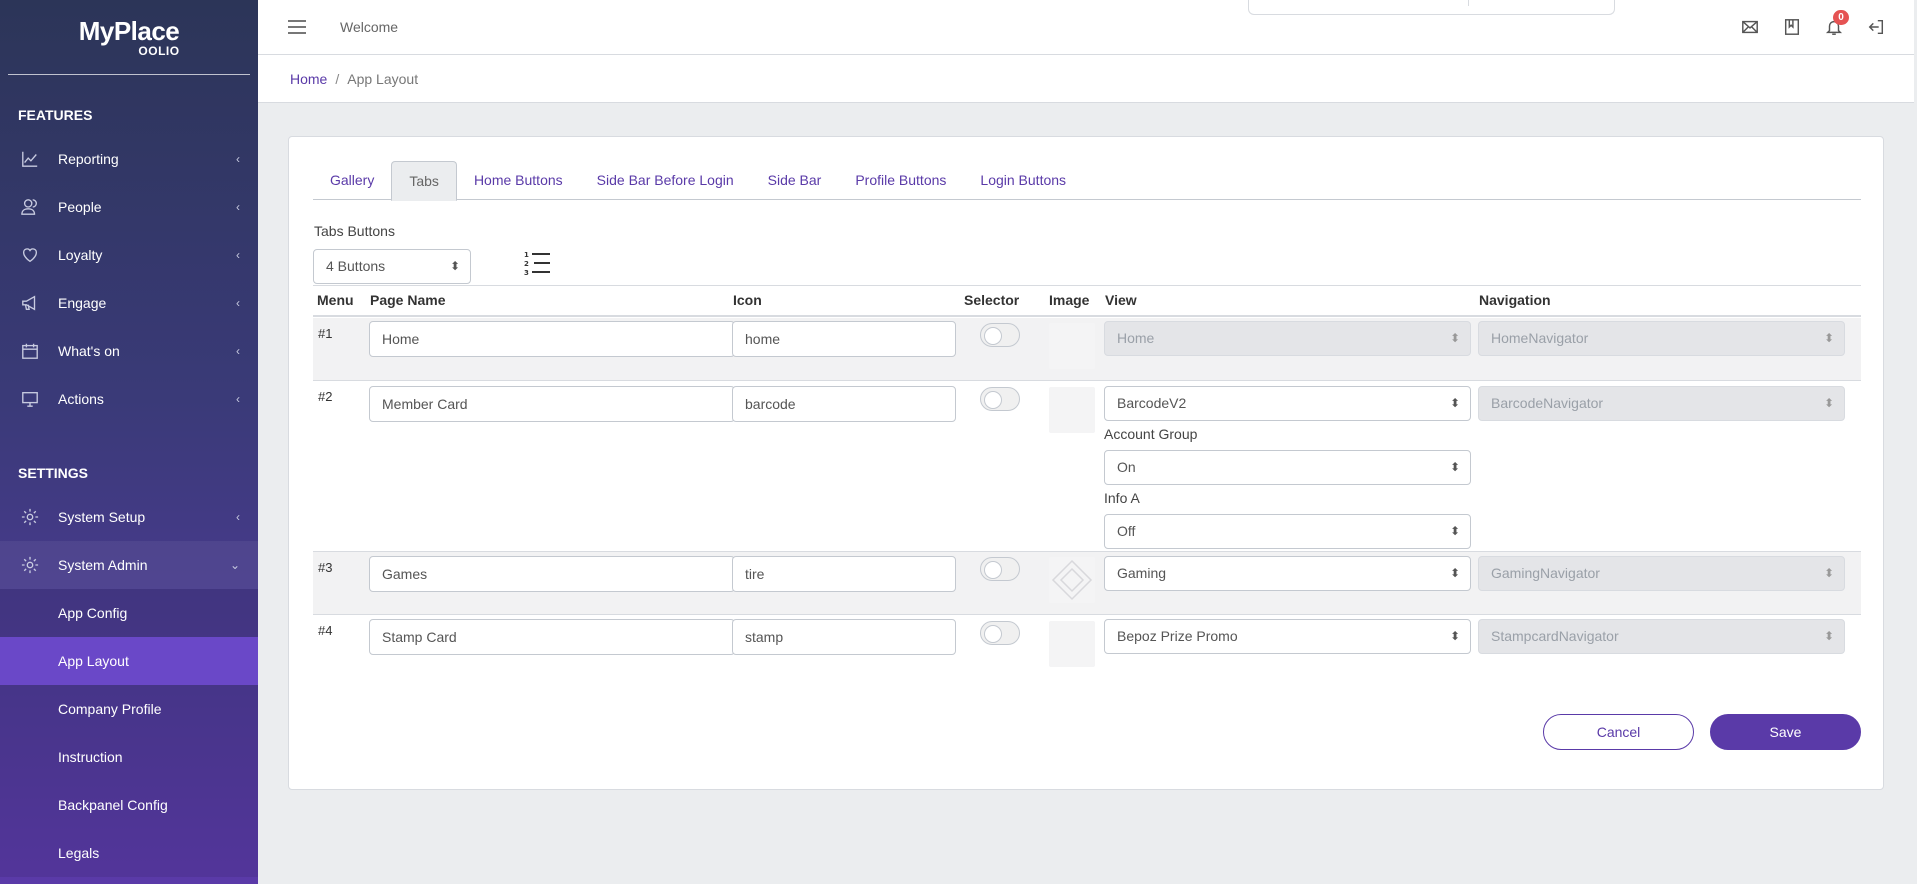  Describe the element at coordinates (129, 661) in the screenshot. I see `sidebar-subitem-app-layout: App Layout` at that location.